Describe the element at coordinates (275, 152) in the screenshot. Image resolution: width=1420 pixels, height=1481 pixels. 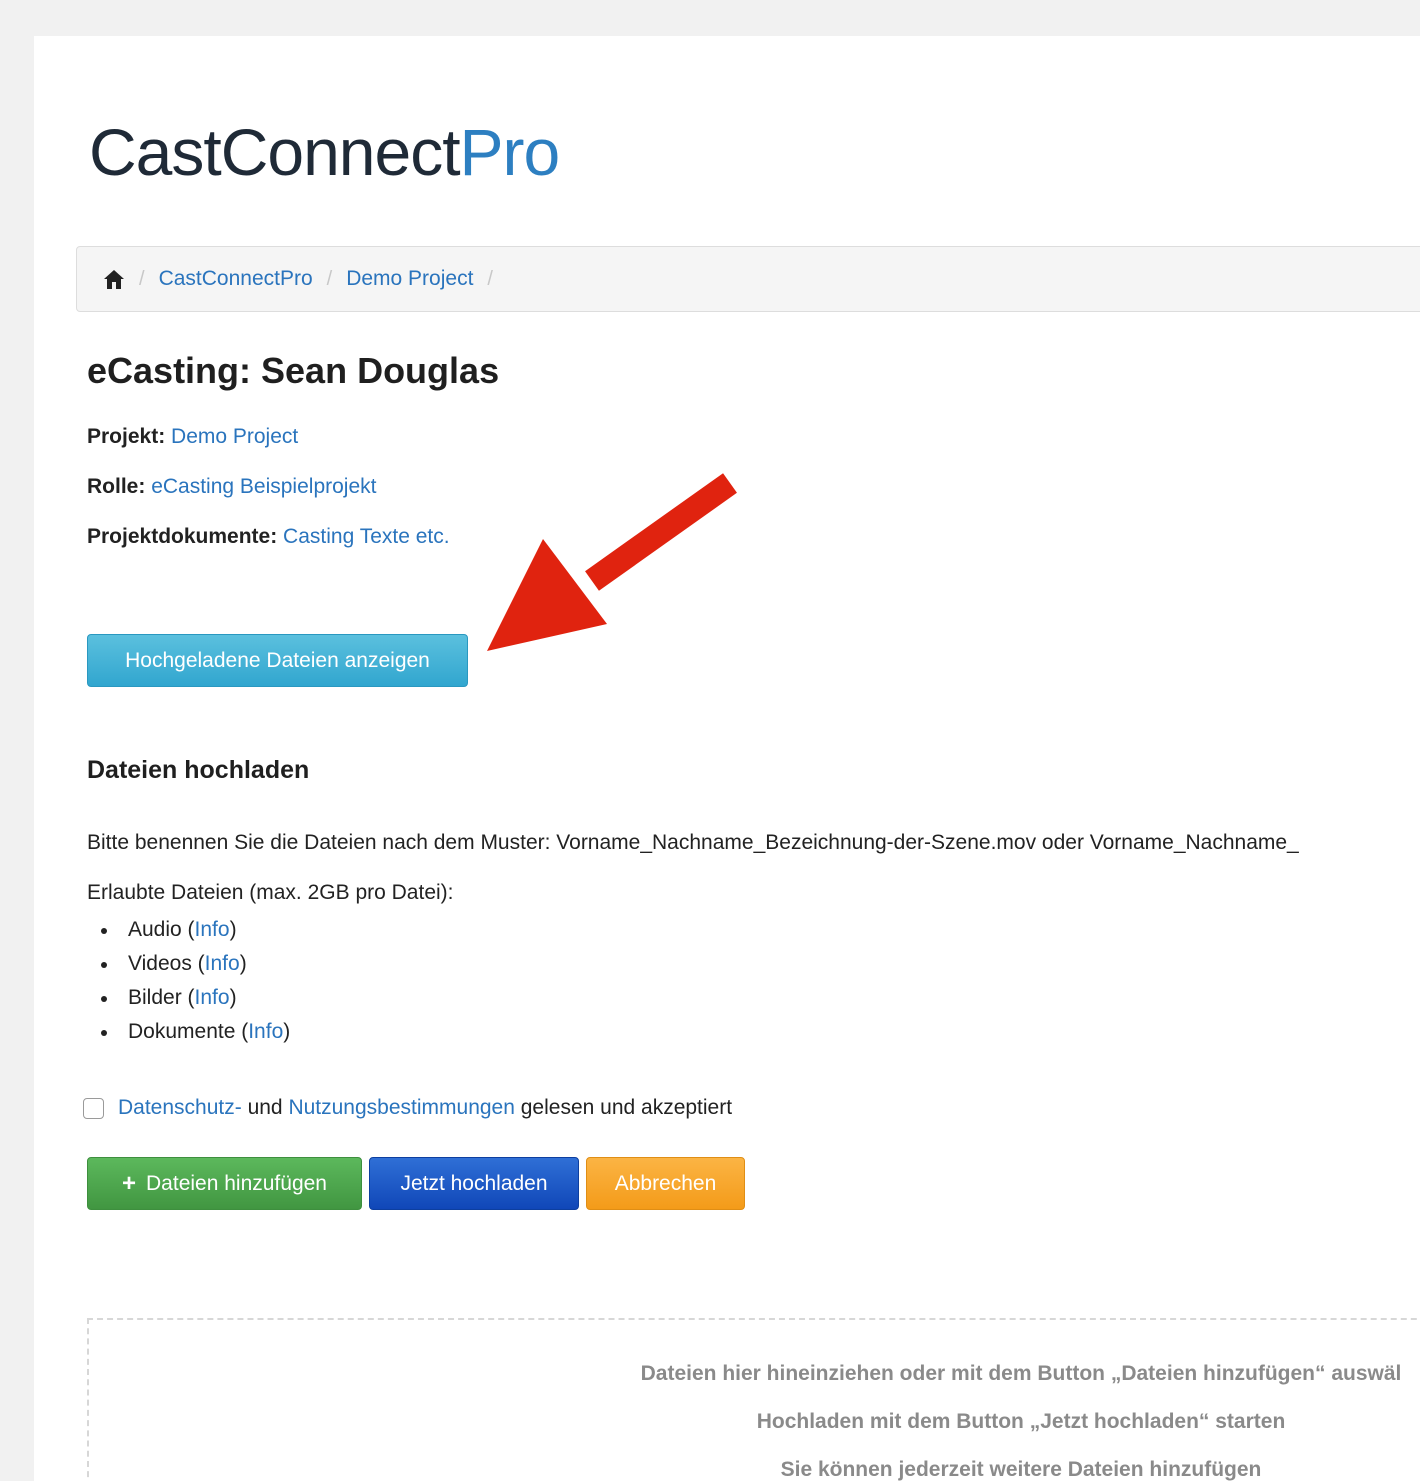
I see `logo-text: CastConnect` at that location.